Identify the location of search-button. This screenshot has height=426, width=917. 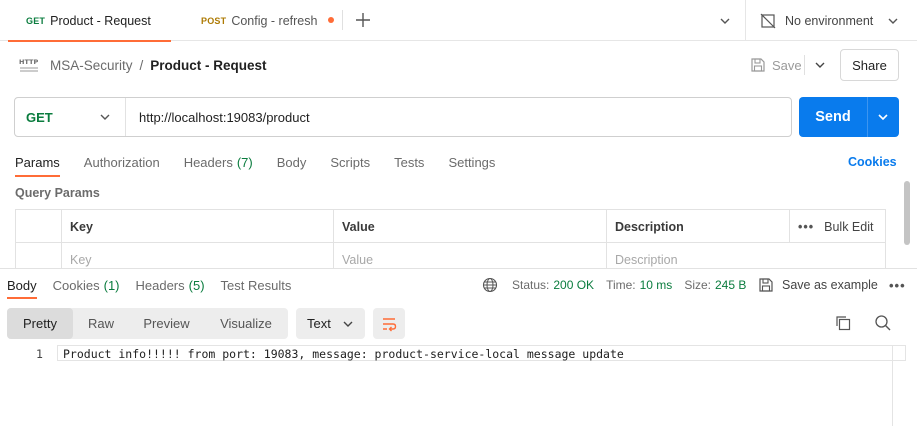
(883, 324).